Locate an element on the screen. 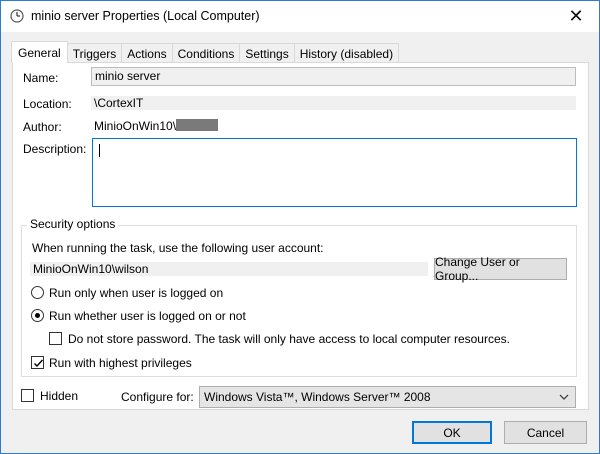 Image resolution: width=600 pixels, height=454 pixels. hidden-checkbox is located at coordinates (27, 395).